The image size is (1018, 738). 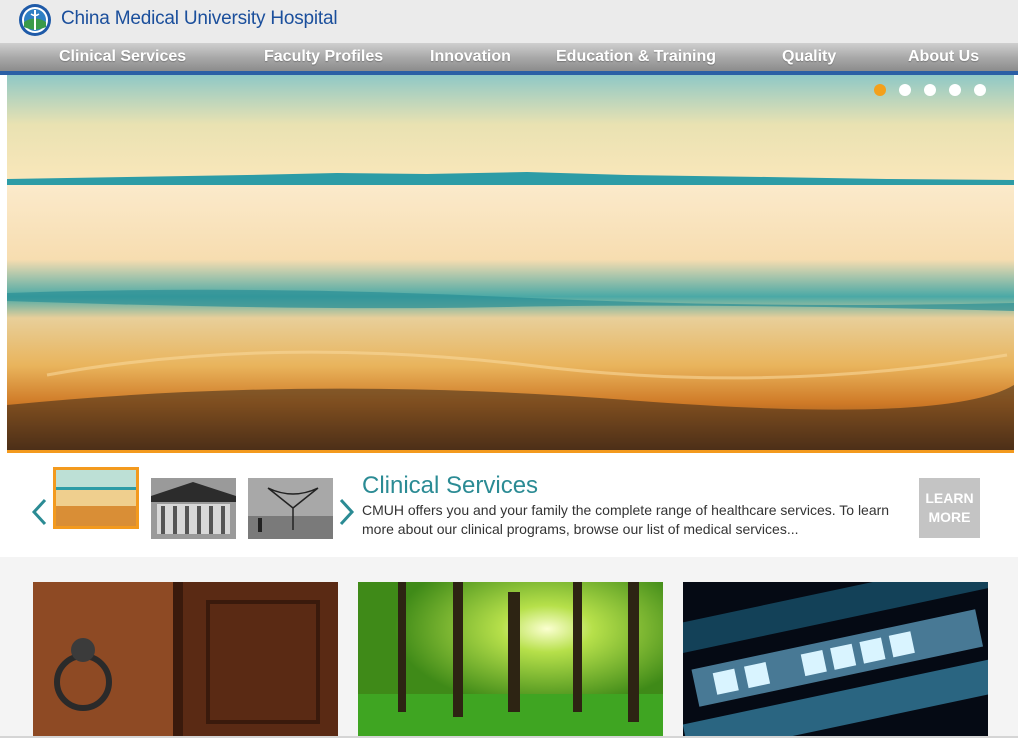 What do you see at coordinates (835, 660) in the screenshot?
I see `tile-boarding-display` at bounding box center [835, 660].